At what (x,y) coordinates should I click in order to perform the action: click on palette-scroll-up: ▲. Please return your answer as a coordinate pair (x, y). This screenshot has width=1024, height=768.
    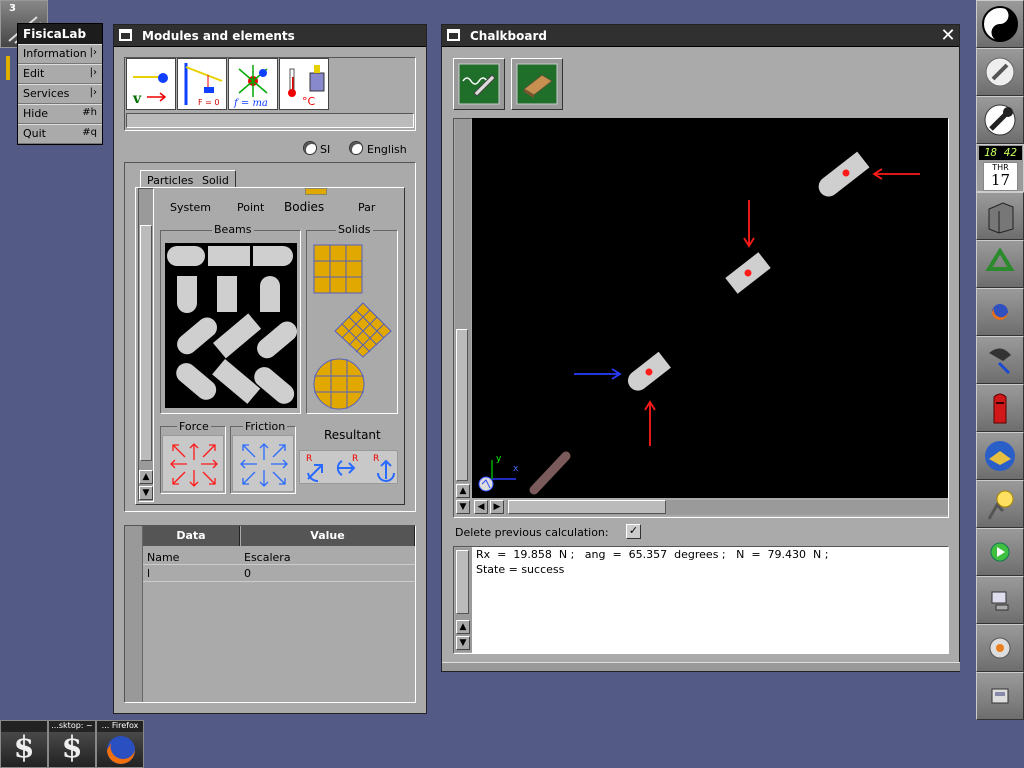
    Looking at the image, I should click on (146, 477).